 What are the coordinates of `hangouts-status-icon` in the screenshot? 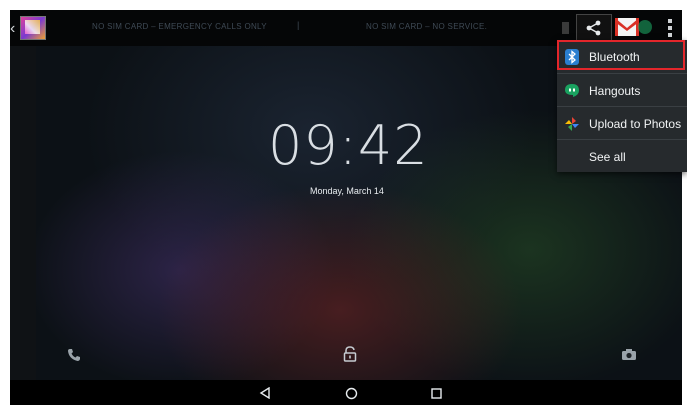 It's located at (645, 27).